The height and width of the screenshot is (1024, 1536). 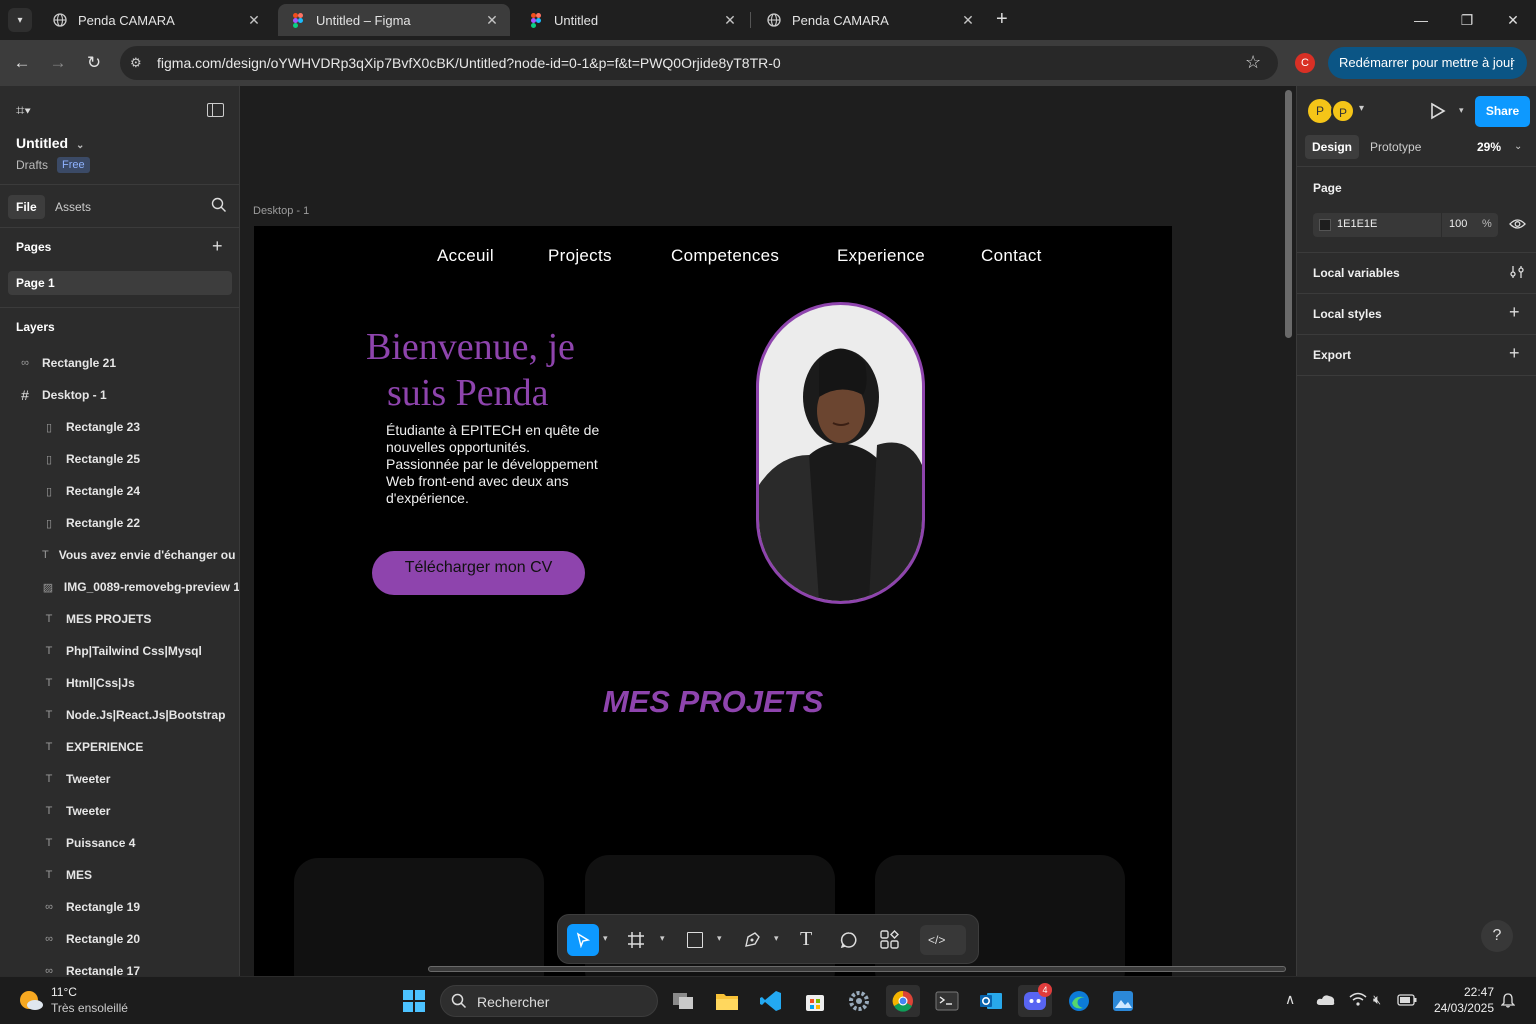 What do you see at coordinates (119, 491) in the screenshot?
I see `layer-row: ▯ Rectangle 24` at bounding box center [119, 491].